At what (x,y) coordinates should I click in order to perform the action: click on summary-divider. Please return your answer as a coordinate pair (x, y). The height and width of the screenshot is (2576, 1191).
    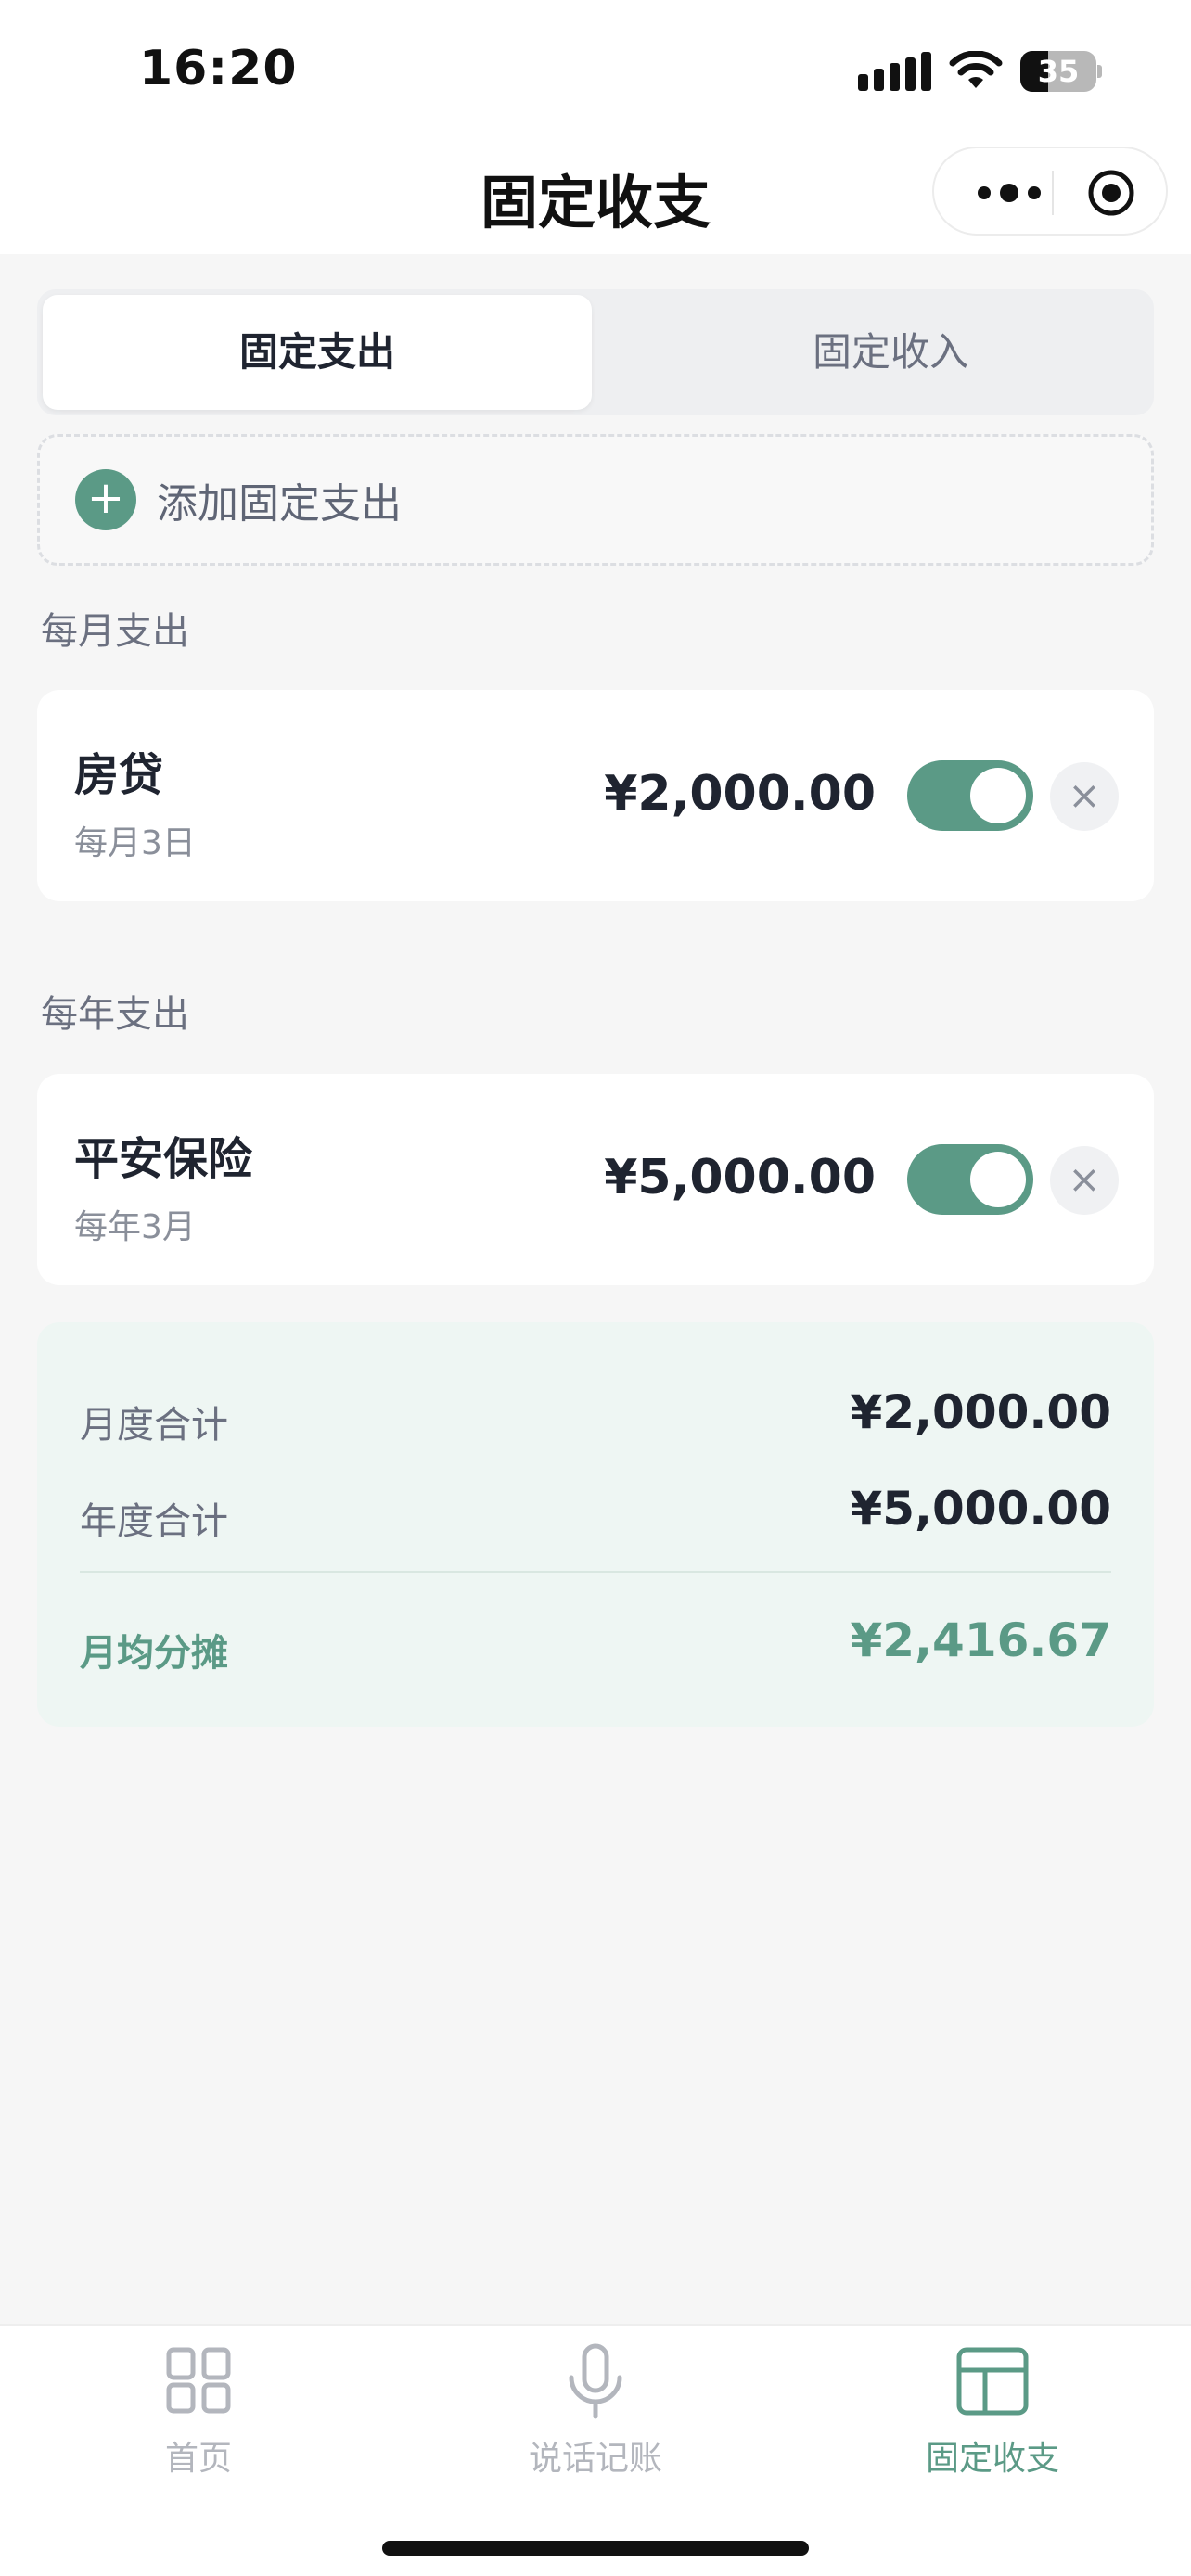
    Looking at the image, I should click on (595, 1572).